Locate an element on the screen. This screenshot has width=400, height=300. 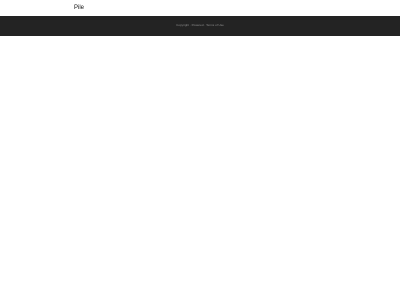
footer: Copyright · Powered · Terms of Use is located at coordinates (200, 26).